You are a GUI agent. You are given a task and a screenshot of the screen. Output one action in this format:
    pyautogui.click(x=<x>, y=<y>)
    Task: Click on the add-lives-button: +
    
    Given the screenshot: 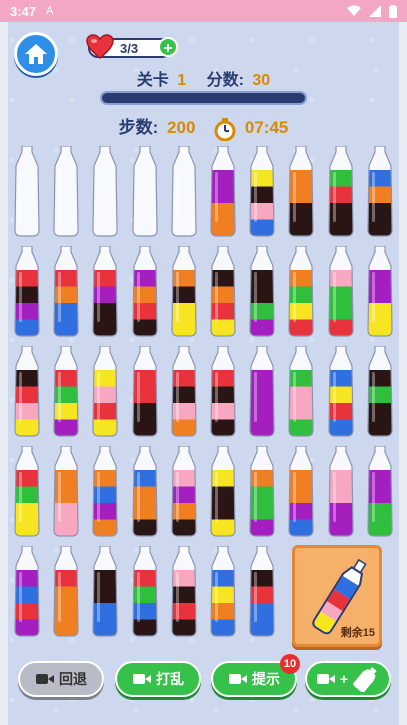 What is the action you would take?
    pyautogui.click(x=168, y=47)
    